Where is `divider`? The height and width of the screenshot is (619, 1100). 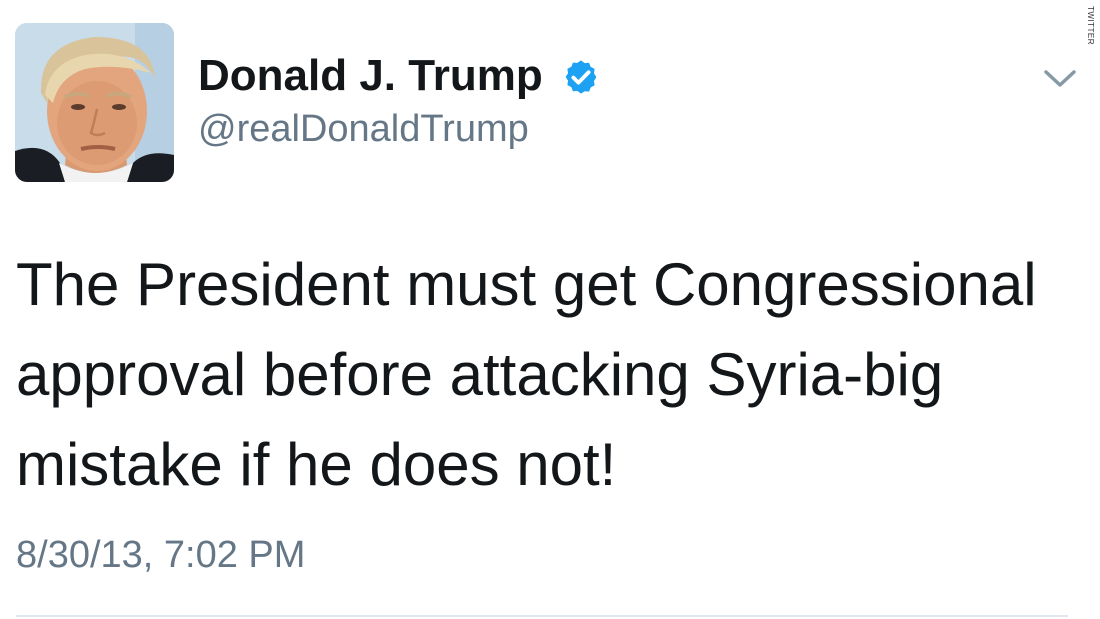 divider is located at coordinates (542, 616).